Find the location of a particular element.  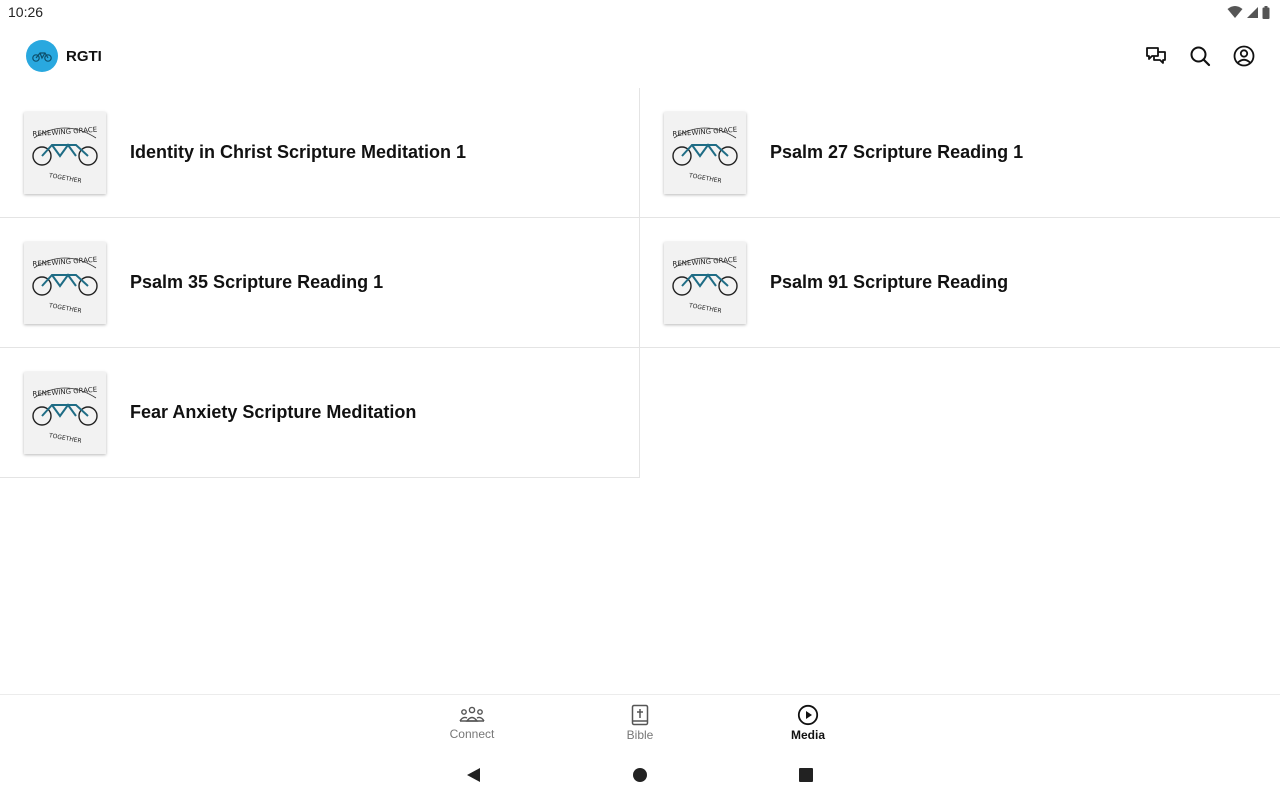

people-icon is located at coordinates (472, 714).